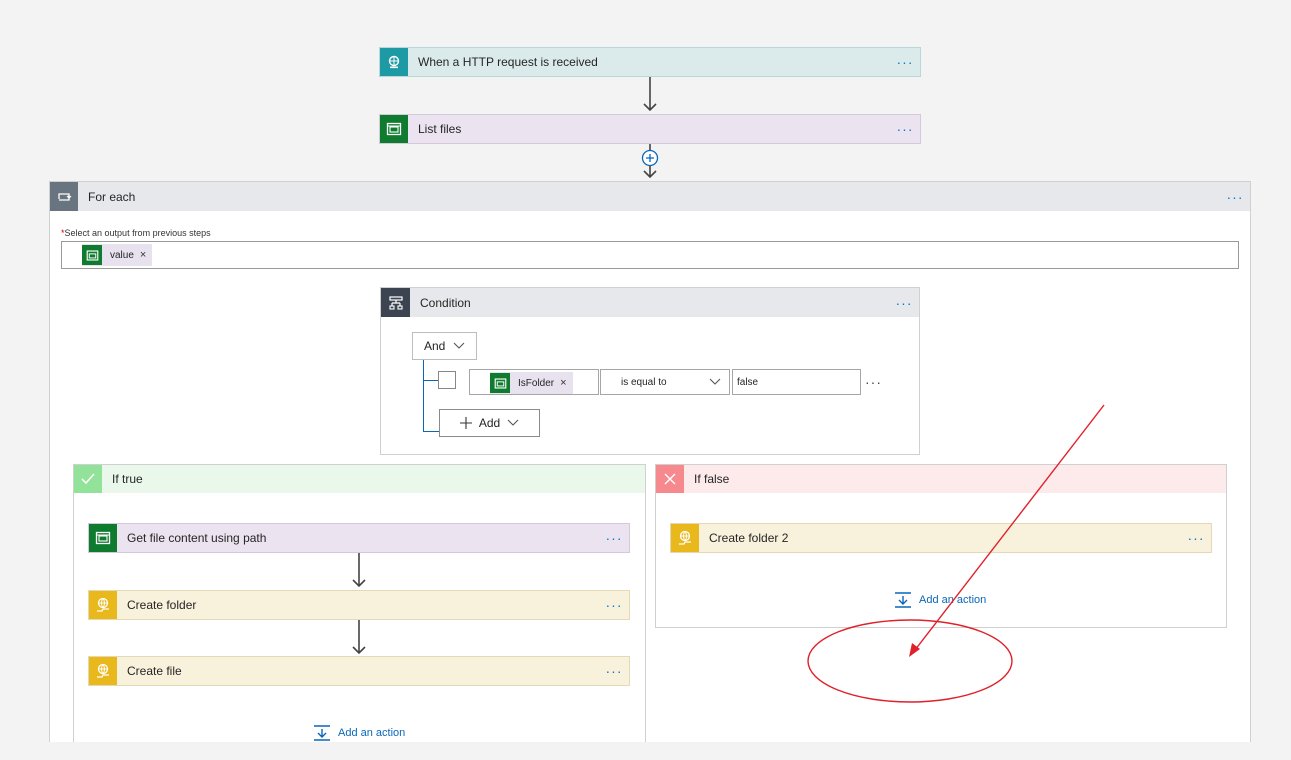 Image resolution: width=1291 pixels, height=760 pixels. I want to click on annotation-overlay, so click(956, 553).